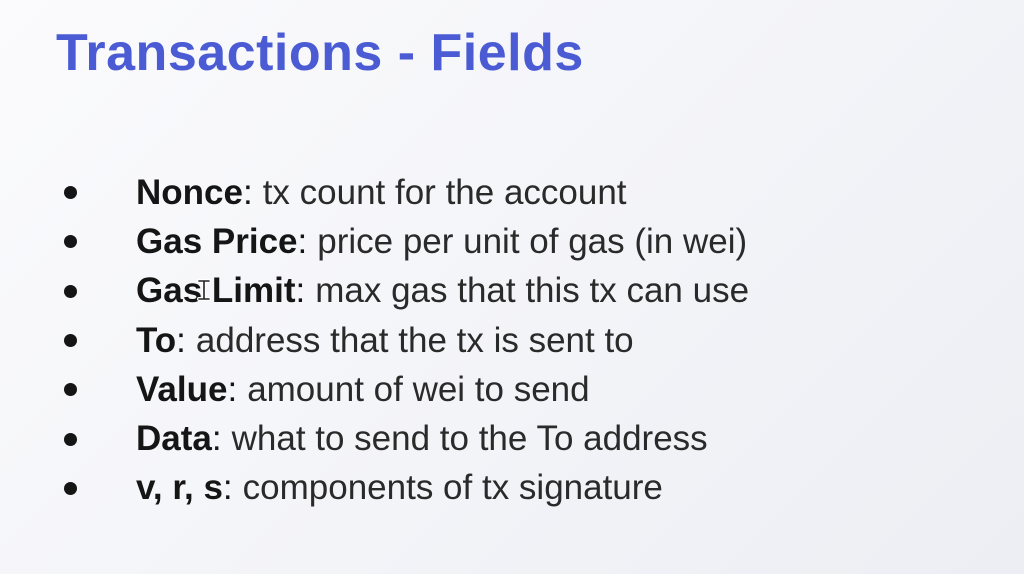 Image resolution: width=1024 pixels, height=574 pixels. What do you see at coordinates (216, 291) in the screenshot?
I see `bullet-term: Gas Limit` at bounding box center [216, 291].